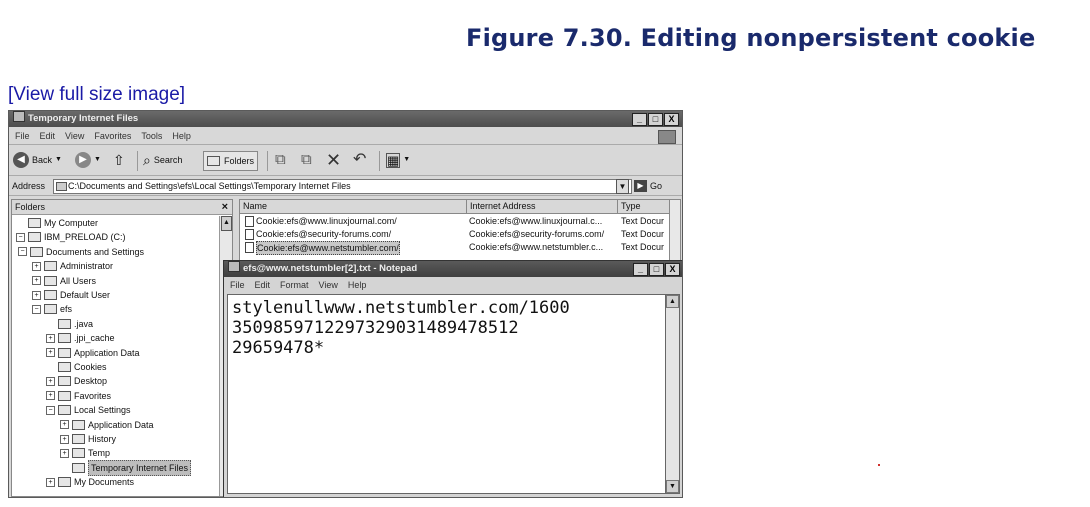  Describe the element at coordinates (71, 237) in the screenshot. I see `folder-tree-item: − IBM_PRELOAD (C:)` at that location.